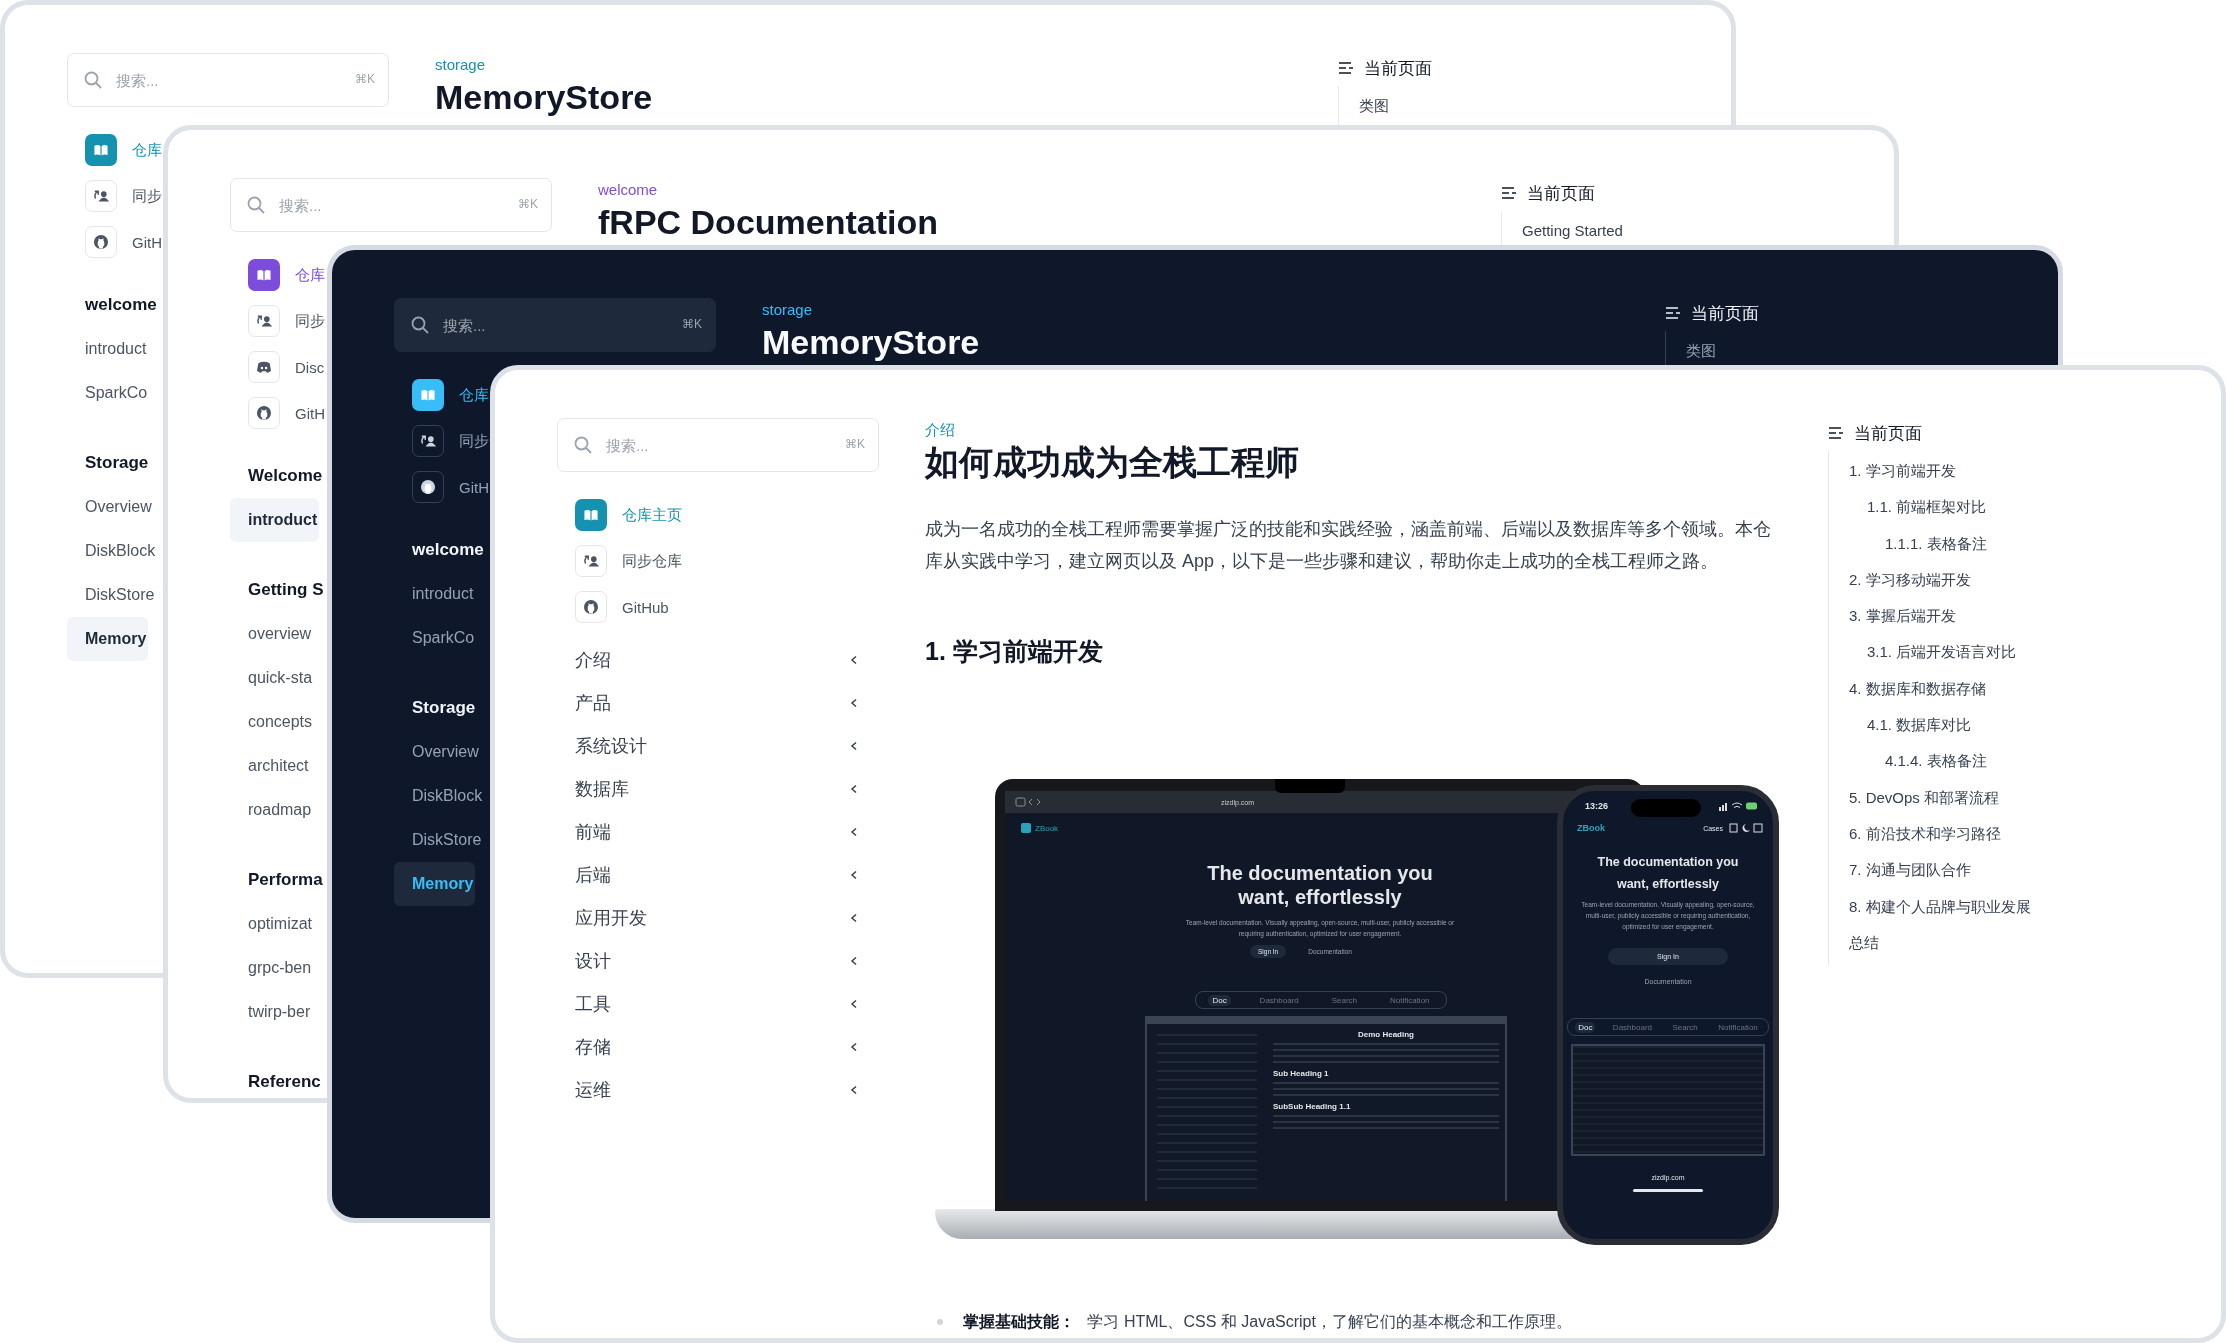  What do you see at coordinates (2003, 906) in the screenshot?
I see `toc-link: 8. 构建个人品牌与职业发展` at bounding box center [2003, 906].